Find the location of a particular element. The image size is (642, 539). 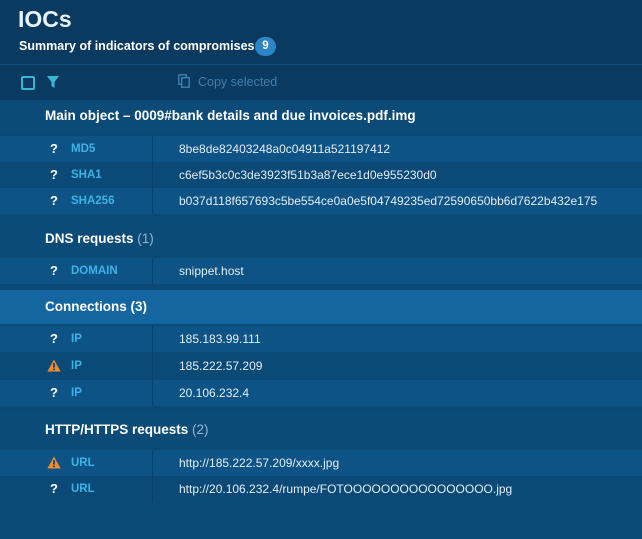

section-header: DNS requests (1) is located at coordinates (321, 239).